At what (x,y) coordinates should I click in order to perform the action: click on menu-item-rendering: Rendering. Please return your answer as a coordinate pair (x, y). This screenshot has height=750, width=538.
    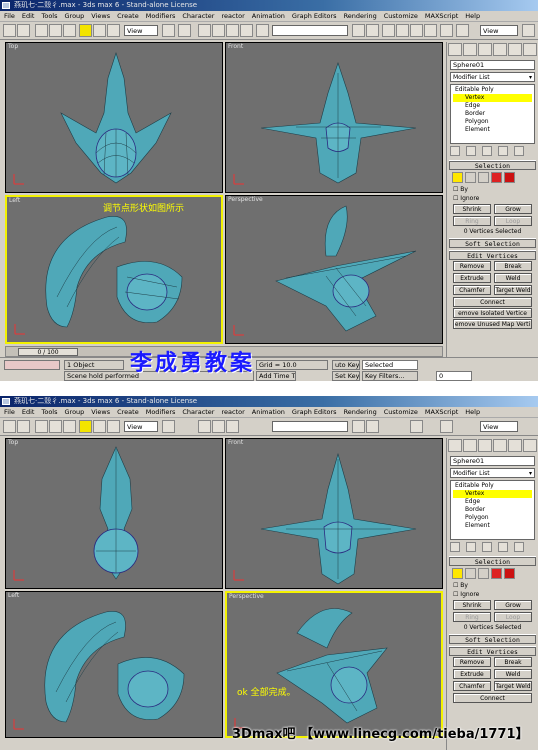
    Looking at the image, I should click on (360, 412).